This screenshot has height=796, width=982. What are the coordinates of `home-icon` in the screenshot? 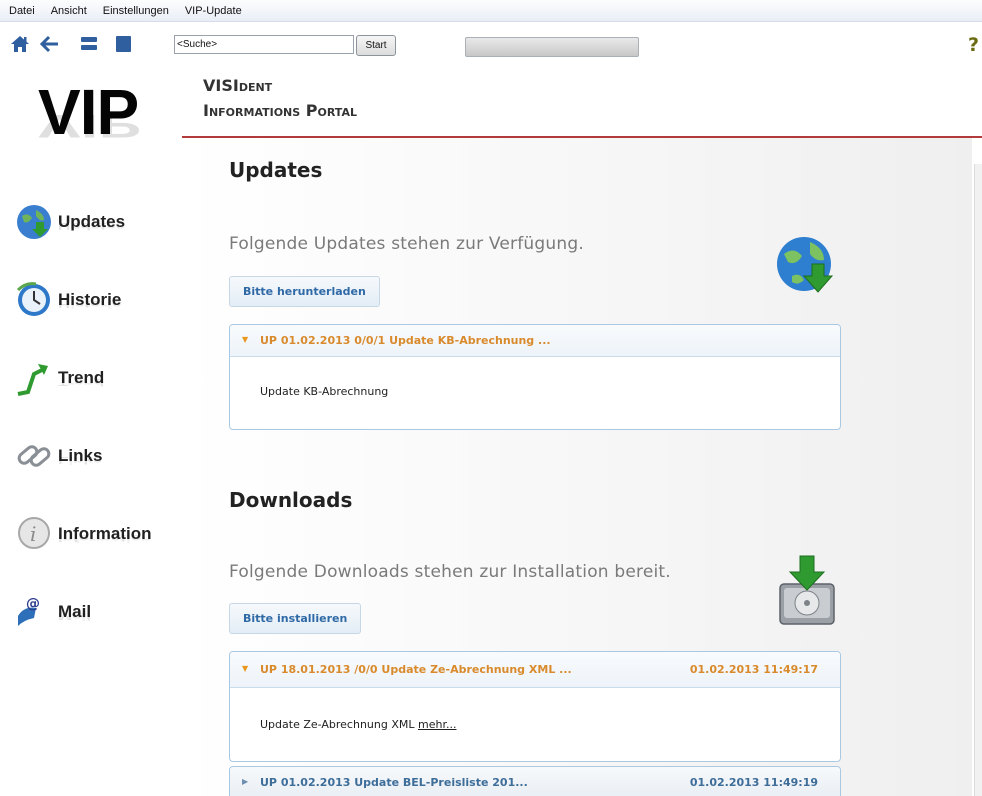 It's located at (20, 44).